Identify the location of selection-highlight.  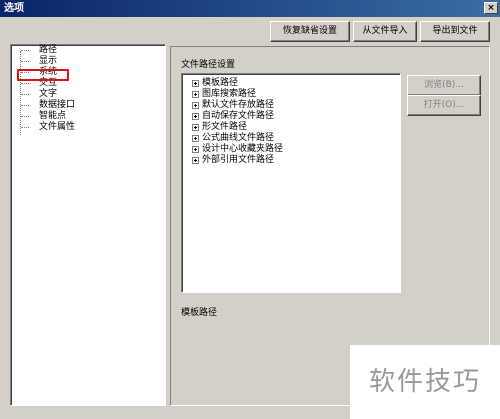
(43, 75).